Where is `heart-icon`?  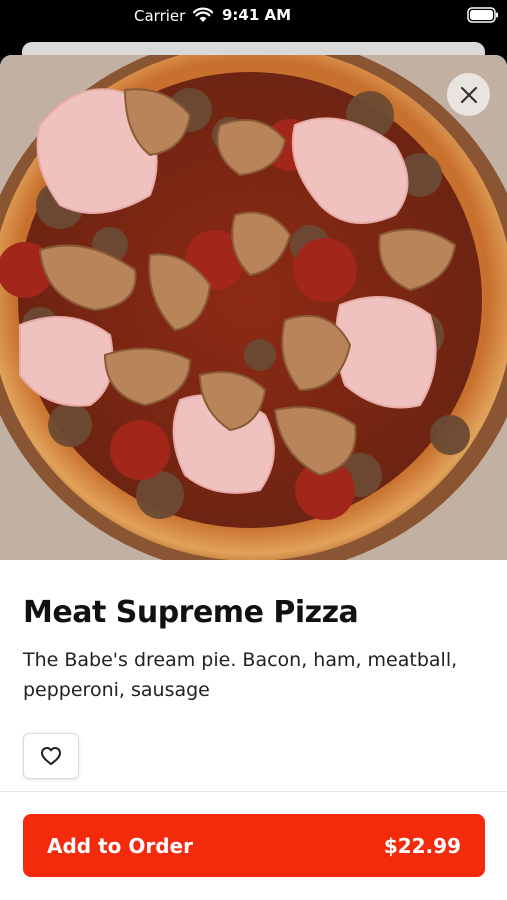 heart-icon is located at coordinates (51, 756).